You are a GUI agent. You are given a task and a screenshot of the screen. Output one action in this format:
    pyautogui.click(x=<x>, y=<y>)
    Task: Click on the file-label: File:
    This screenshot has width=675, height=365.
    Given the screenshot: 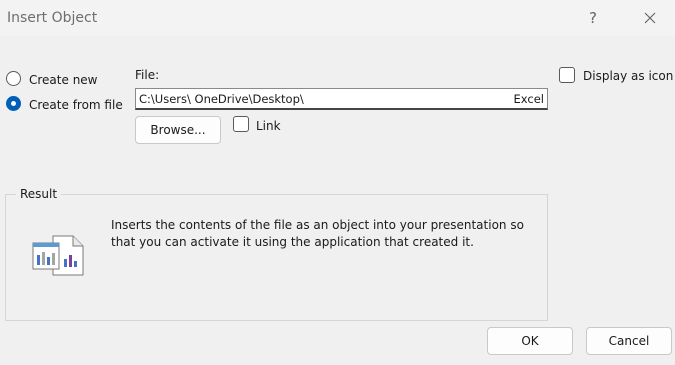 What is the action you would take?
    pyautogui.click(x=147, y=75)
    